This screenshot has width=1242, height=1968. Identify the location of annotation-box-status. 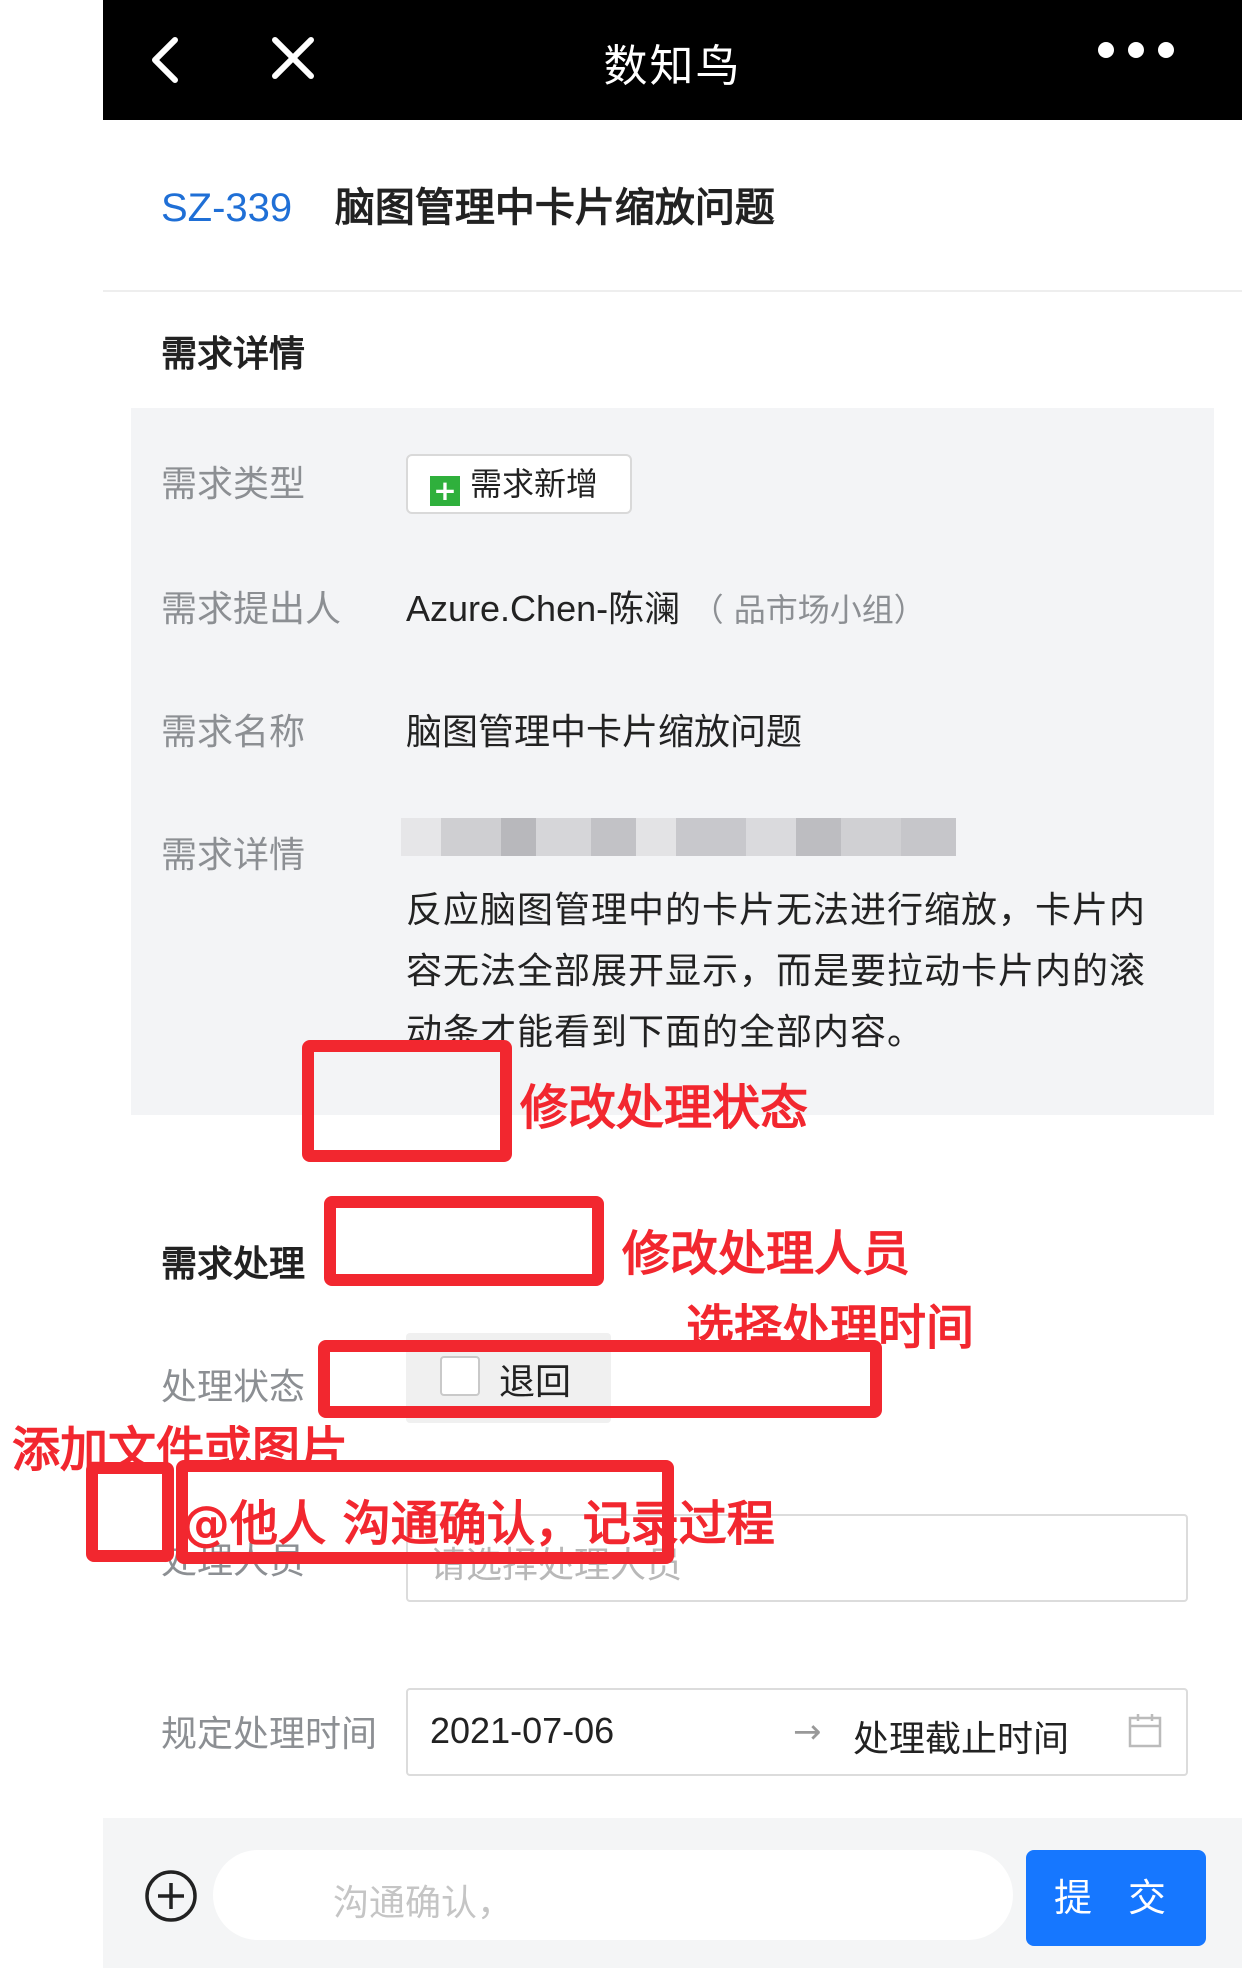
(407, 1101).